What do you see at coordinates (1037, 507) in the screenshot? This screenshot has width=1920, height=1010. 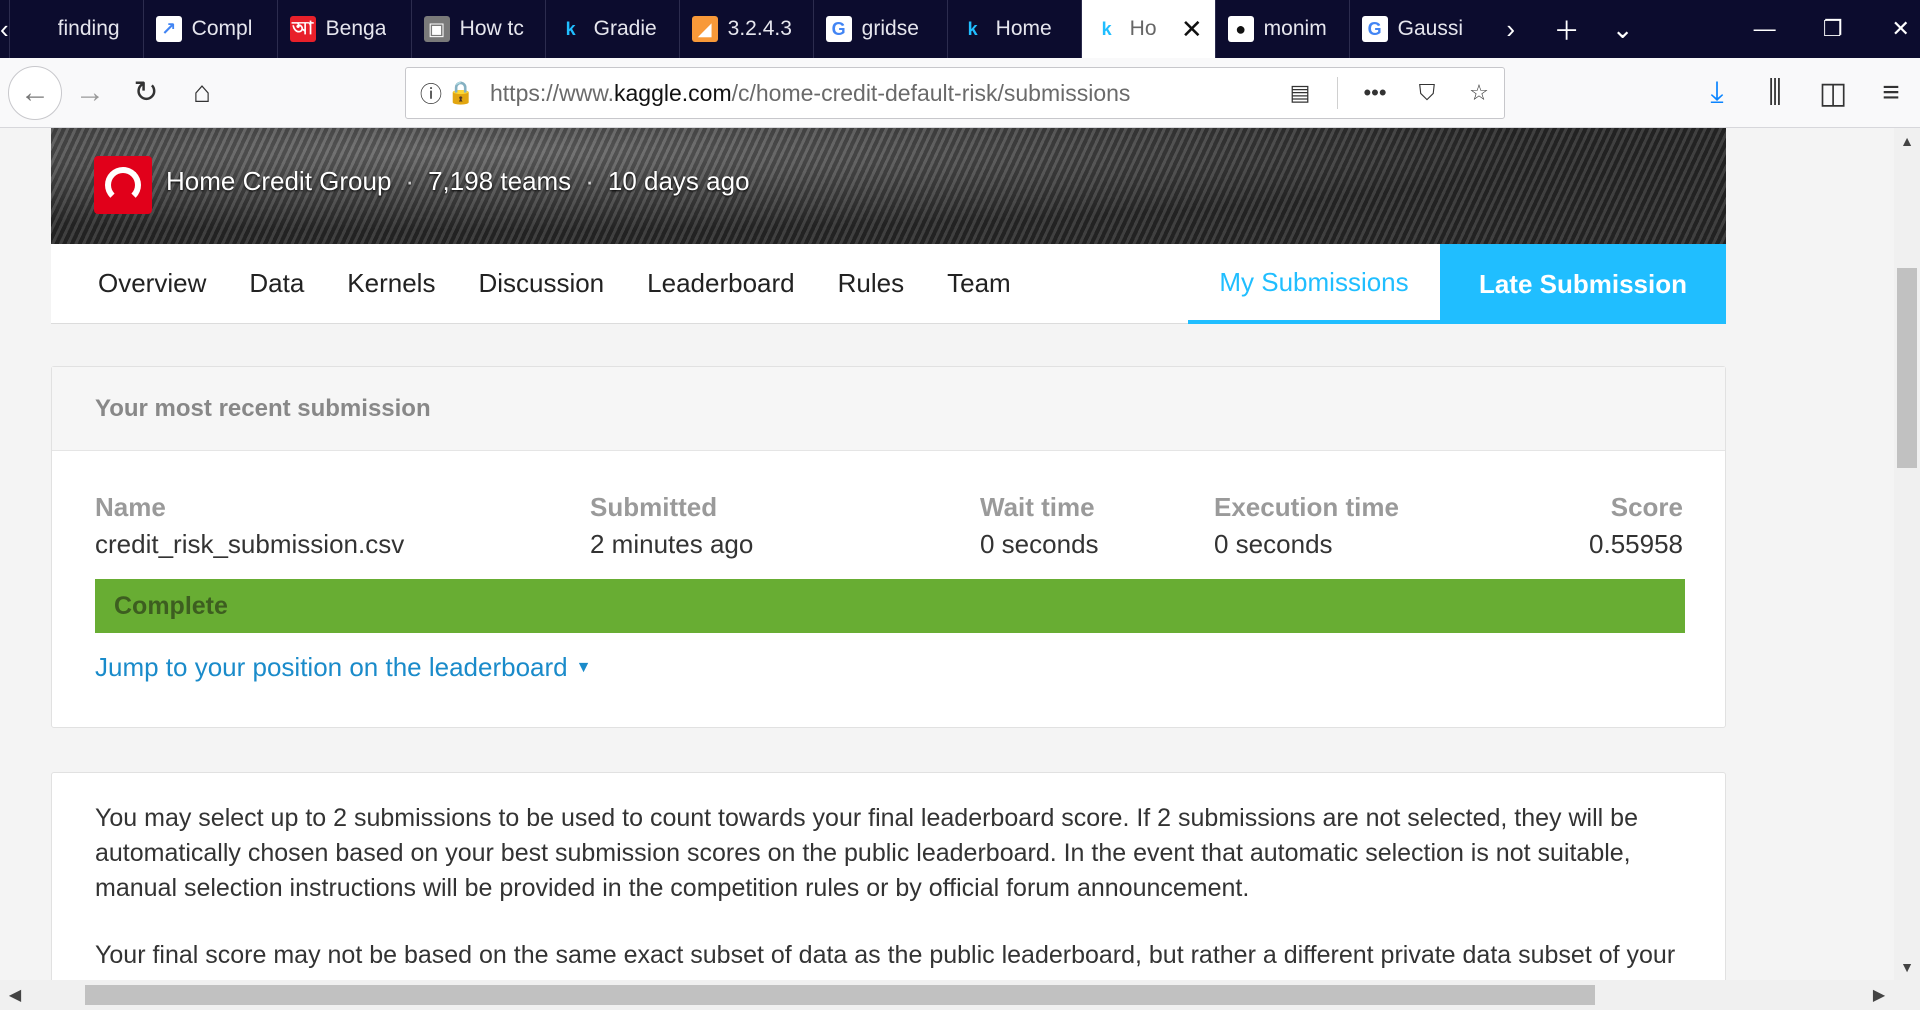 I see `wait-time-label: Wait time` at bounding box center [1037, 507].